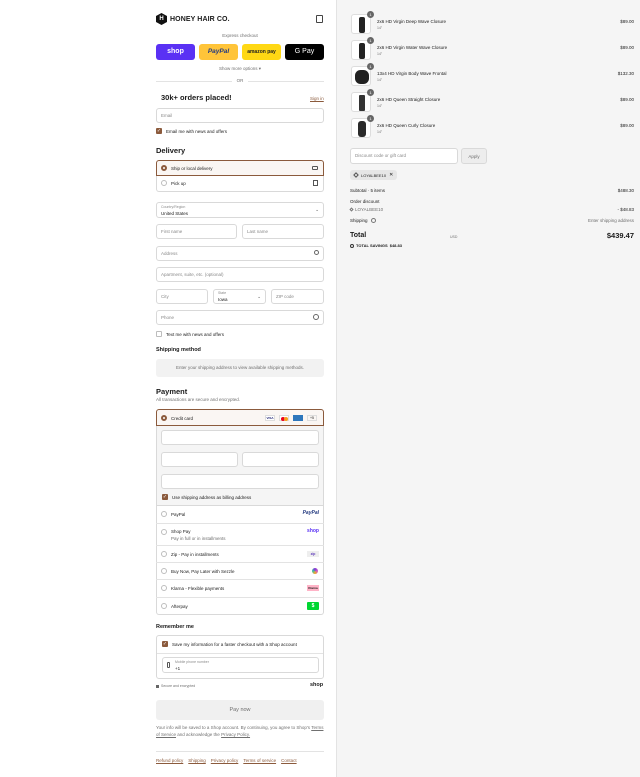 This screenshot has width=640, height=777. Describe the element at coordinates (161, 19) in the screenshot. I see `logo-mark-icon: H` at that location.